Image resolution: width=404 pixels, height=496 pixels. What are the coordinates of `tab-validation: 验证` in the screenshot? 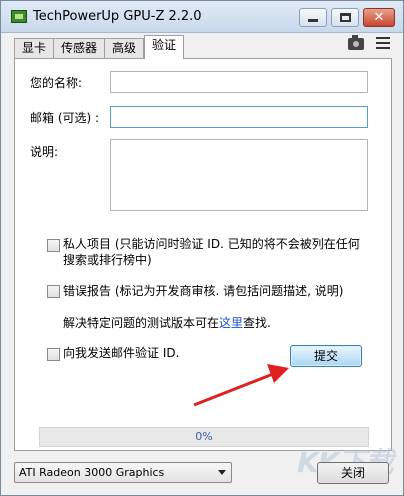 It's located at (164, 47).